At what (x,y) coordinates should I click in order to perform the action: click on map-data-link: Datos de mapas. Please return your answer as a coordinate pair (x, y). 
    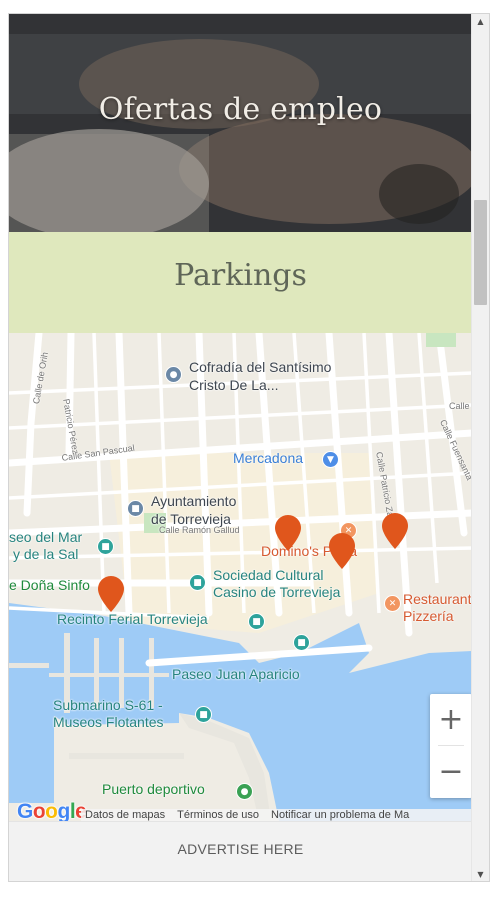
    Looking at the image, I should click on (125, 815).